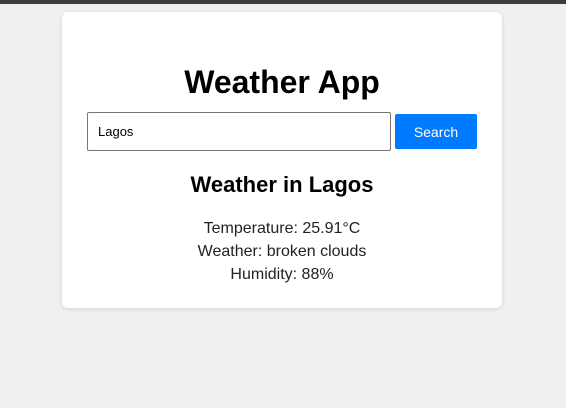 This screenshot has width=566, height=408. Describe the element at coordinates (282, 228) in the screenshot. I see `temperature-text: Temperature: 25.91°C` at that location.